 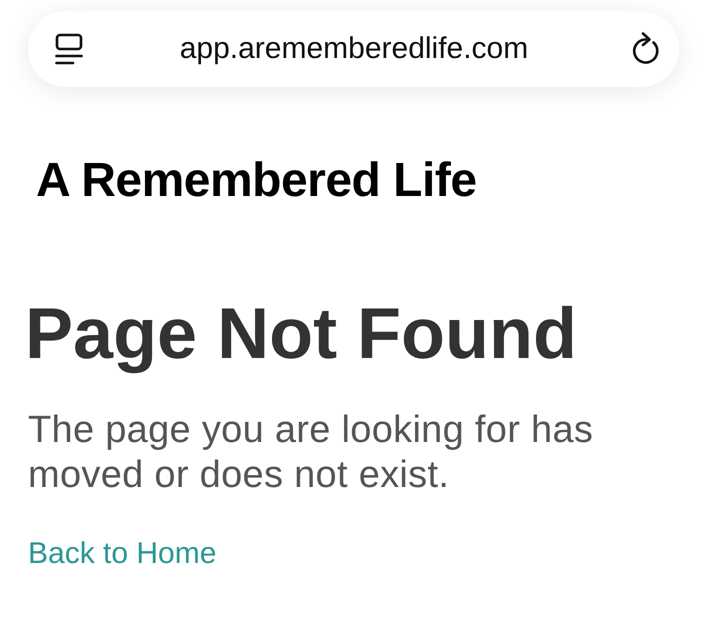 What do you see at coordinates (646, 49) in the screenshot?
I see `reload-icon` at bounding box center [646, 49].